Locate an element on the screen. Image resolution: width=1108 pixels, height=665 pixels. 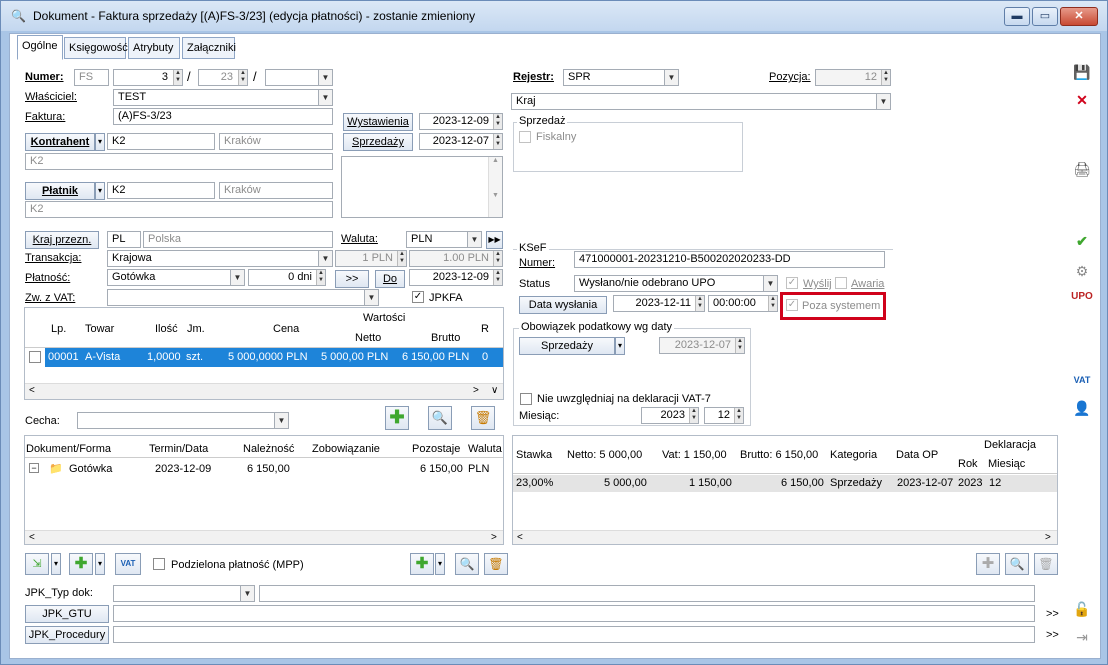
export-icon: ⇲ is located at coordinates (37, 564).